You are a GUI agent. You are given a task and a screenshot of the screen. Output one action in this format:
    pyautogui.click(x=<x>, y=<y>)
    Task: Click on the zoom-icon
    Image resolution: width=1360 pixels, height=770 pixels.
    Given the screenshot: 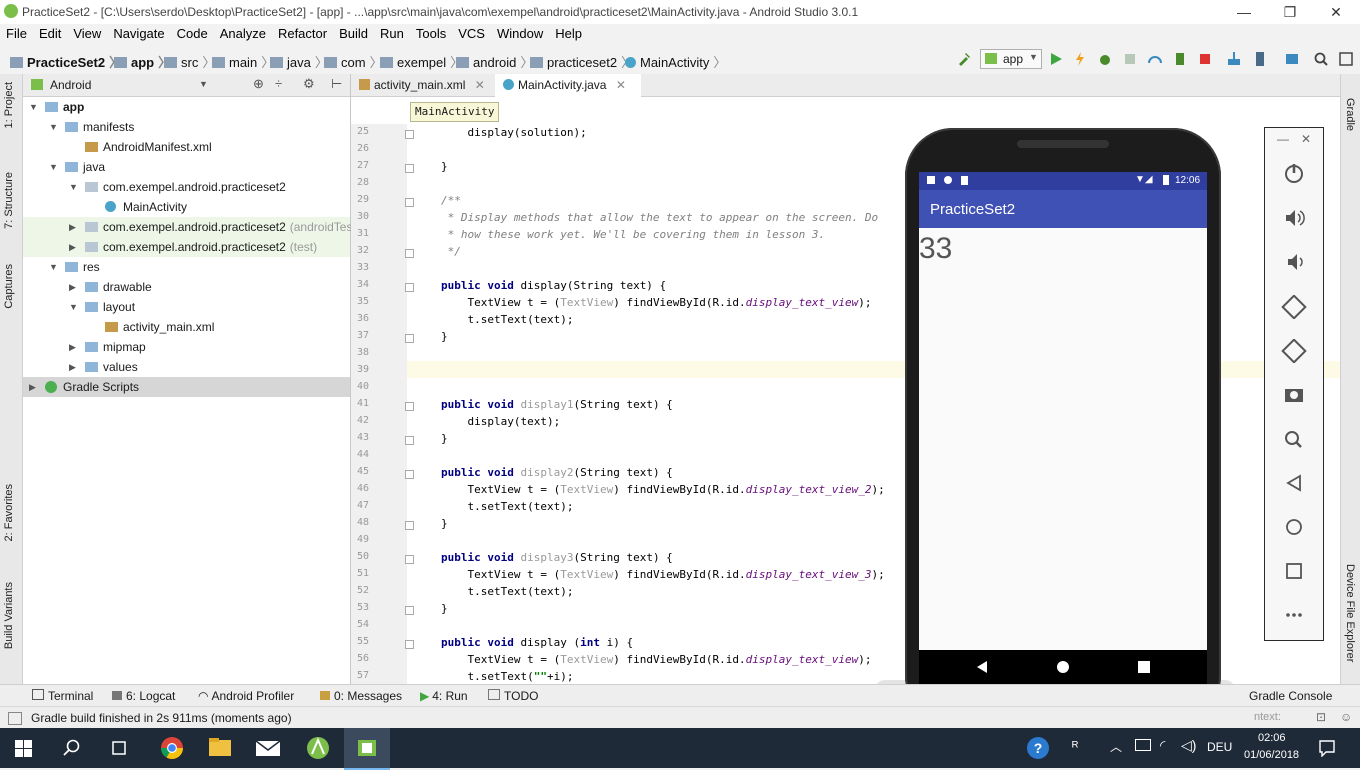 What is the action you would take?
    pyautogui.click(x=1294, y=439)
    